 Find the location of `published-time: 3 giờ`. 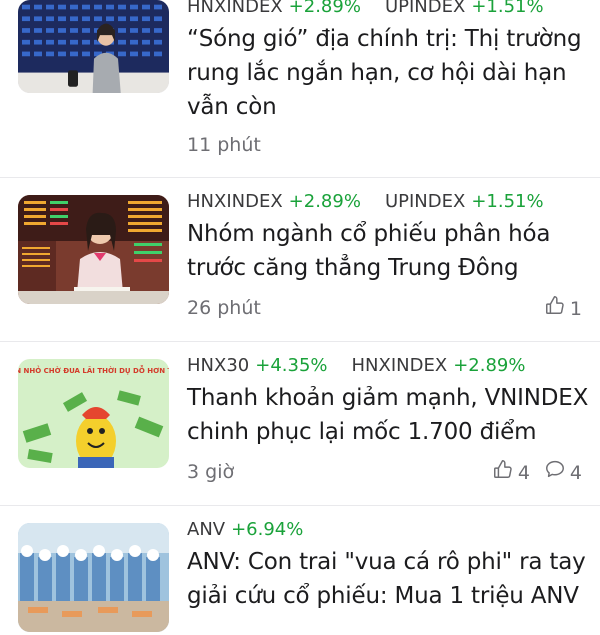

published-time: 3 giờ is located at coordinates (211, 472).